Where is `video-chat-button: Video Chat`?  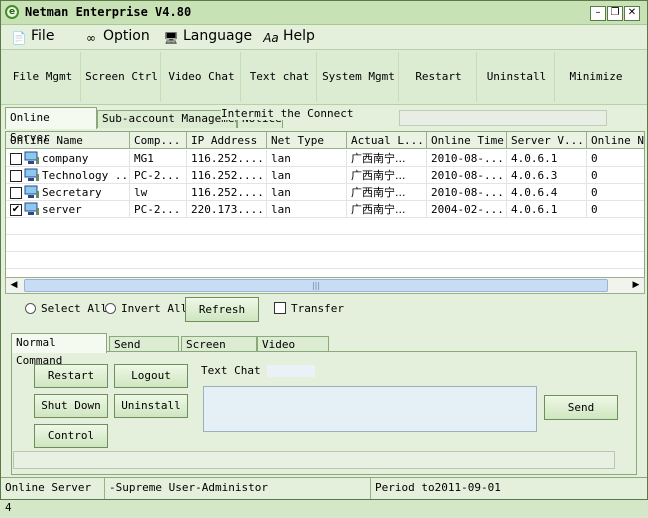 video-chat-button: Video Chat is located at coordinates (202, 77).